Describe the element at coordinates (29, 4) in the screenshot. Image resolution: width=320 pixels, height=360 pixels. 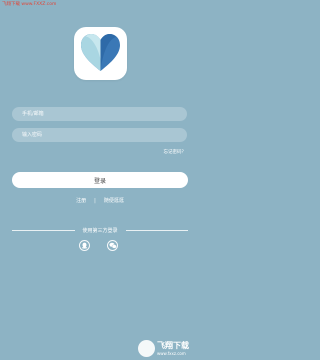
I see `watermark-text-top: 飞翔下载 www.FXXZ.com` at that location.